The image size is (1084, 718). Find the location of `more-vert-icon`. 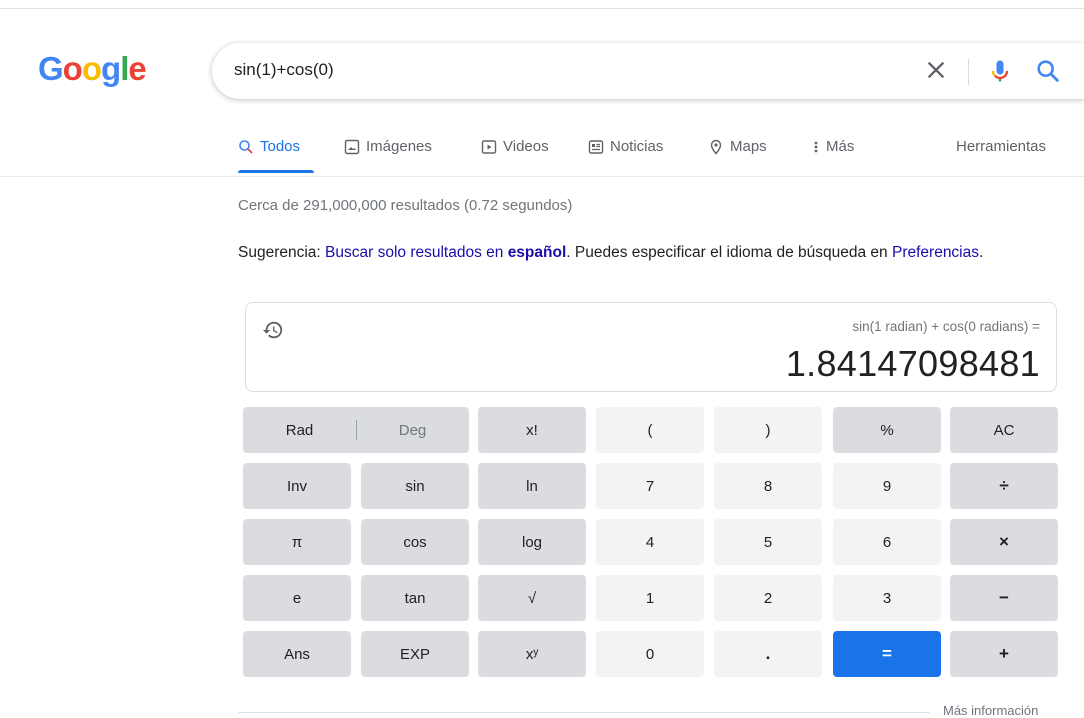

more-vert-icon is located at coordinates (816, 146).